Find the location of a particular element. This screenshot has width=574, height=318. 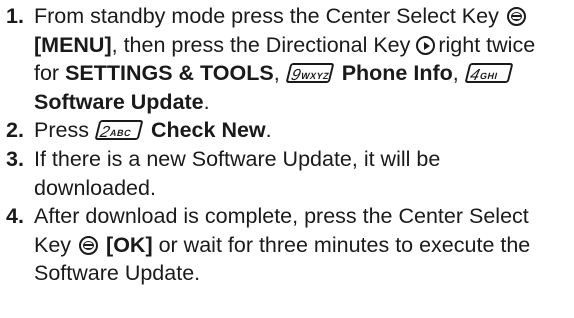

key-9-icon: 9WXYZ is located at coordinates (310, 73).